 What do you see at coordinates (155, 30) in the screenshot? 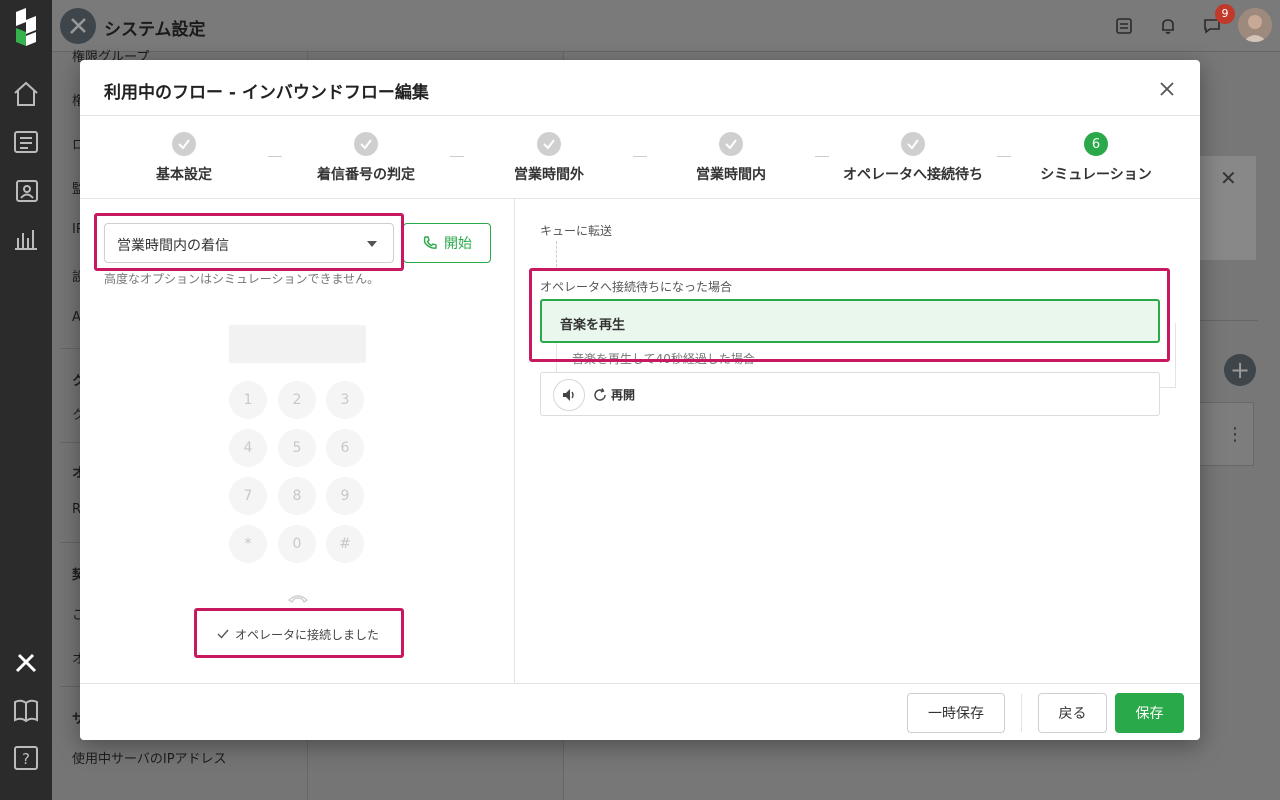
I see `app-title: システム設定` at bounding box center [155, 30].